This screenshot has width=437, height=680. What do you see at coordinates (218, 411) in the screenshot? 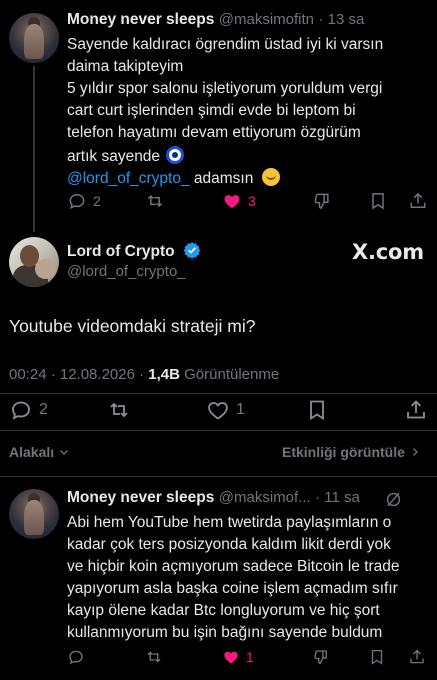
I see `heart-outline-icon` at bounding box center [218, 411].